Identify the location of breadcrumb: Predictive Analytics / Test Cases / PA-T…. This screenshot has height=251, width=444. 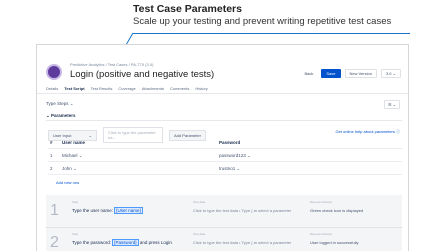
(111, 64).